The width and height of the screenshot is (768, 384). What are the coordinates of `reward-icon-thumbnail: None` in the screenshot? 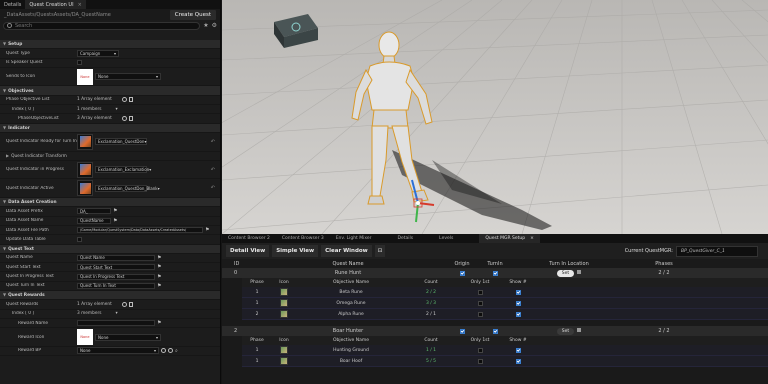 It's located at (85, 337).